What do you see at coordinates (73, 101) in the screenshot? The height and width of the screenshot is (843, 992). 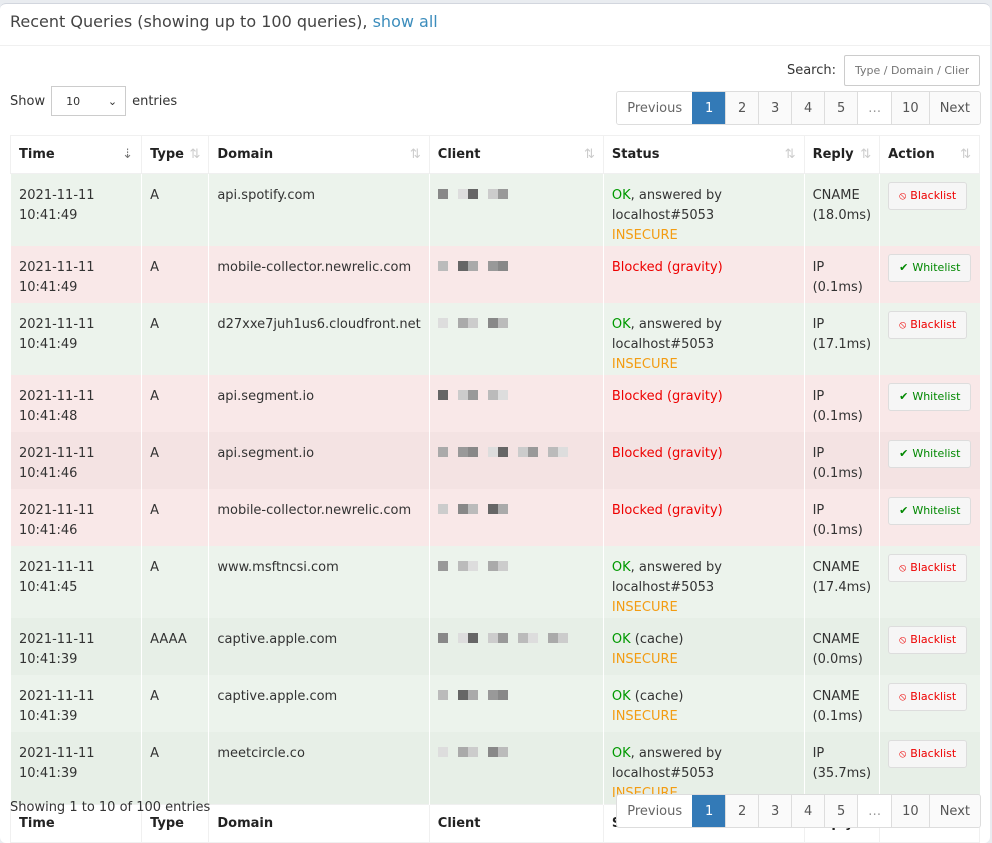 I see `entries-value: 10` at bounding box center [73, 101].